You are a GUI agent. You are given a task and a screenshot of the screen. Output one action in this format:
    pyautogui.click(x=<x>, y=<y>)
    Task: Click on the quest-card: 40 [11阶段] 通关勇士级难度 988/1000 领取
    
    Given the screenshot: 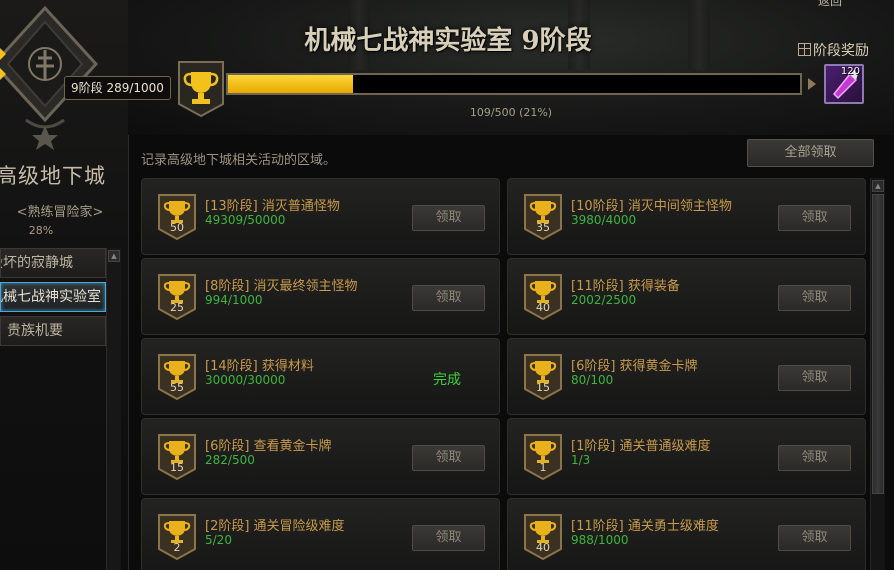 What is the action you would take?
    pyautogui.click(x=686, y=534)
    